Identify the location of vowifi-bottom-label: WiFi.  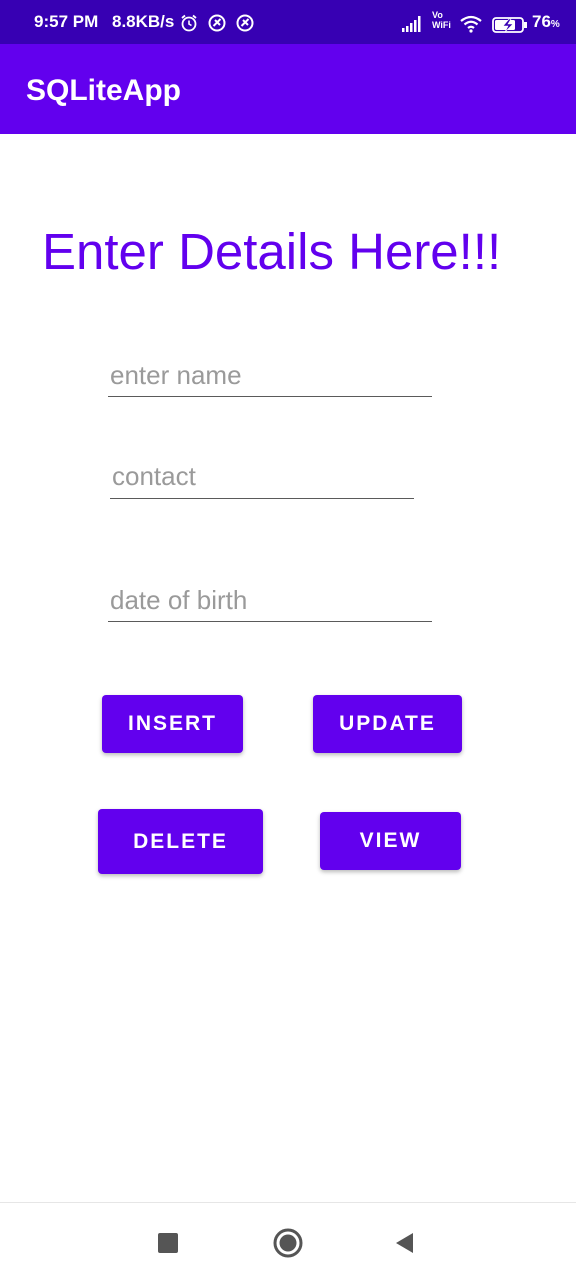
(441, 25).